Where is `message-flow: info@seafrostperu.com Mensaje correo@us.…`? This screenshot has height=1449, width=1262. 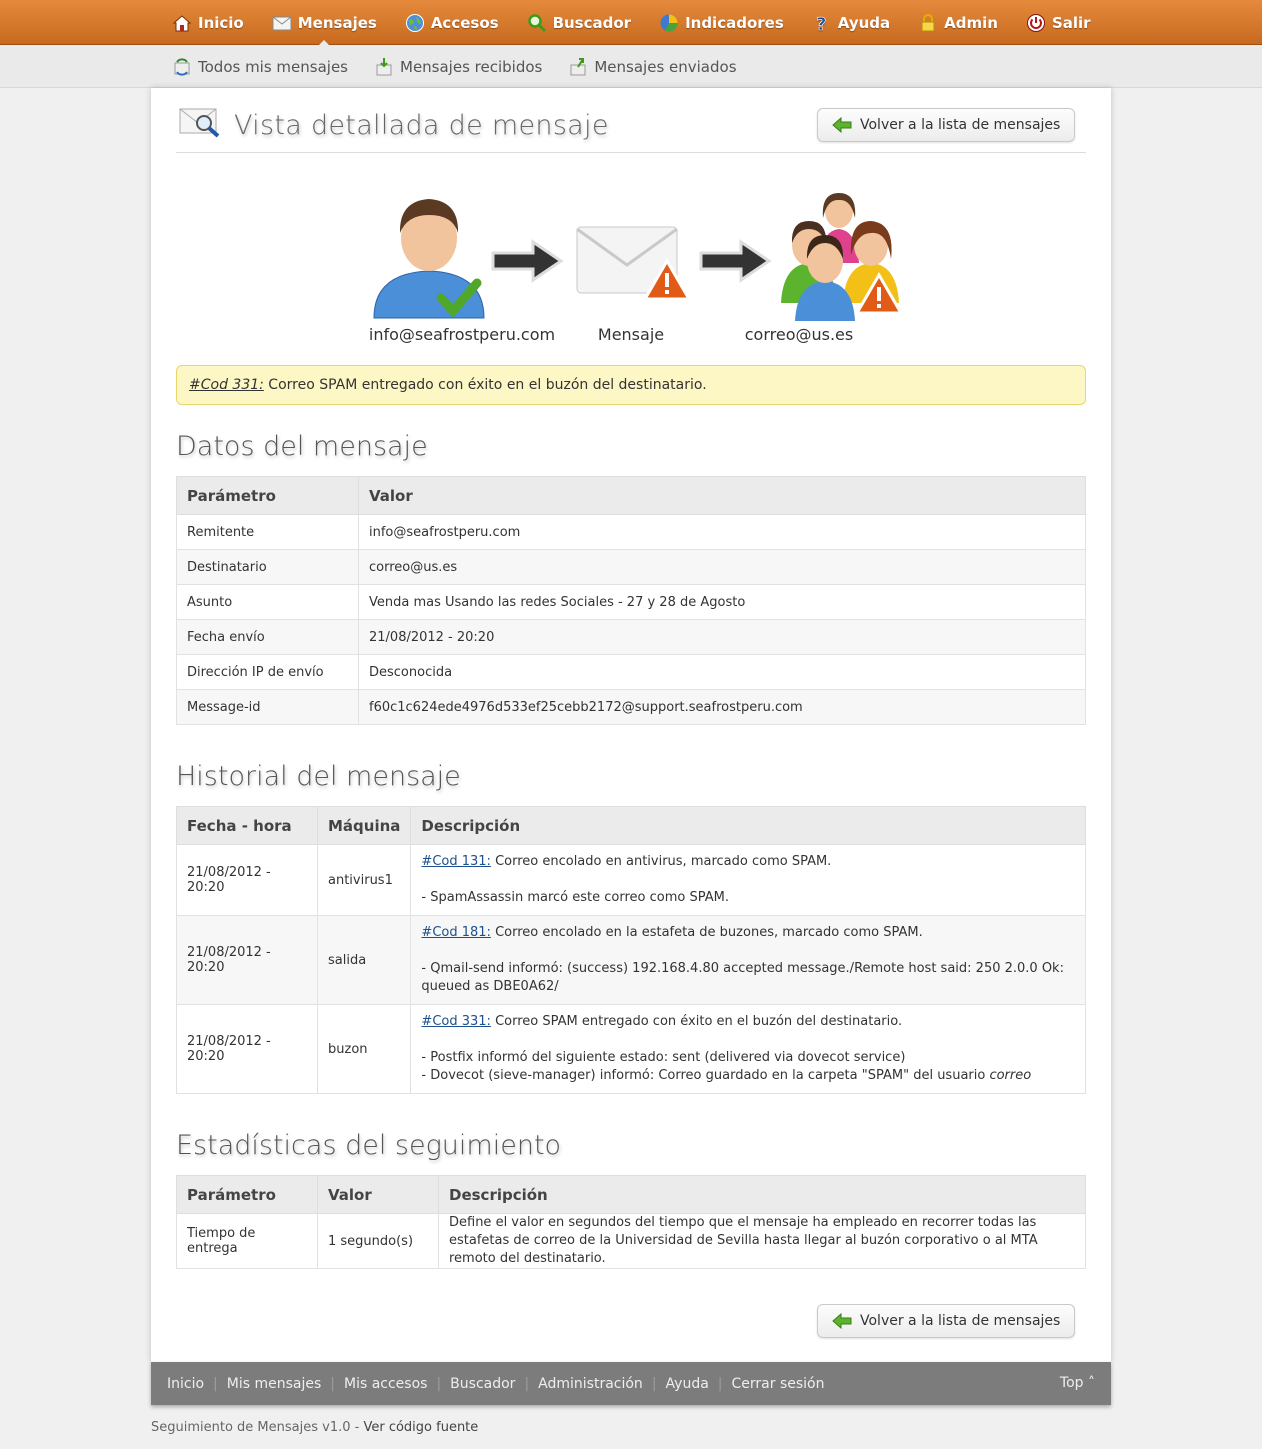
message-flow: info@seafrostperu.com Mensaje correo@us.… is located at coordinates (631, 273).